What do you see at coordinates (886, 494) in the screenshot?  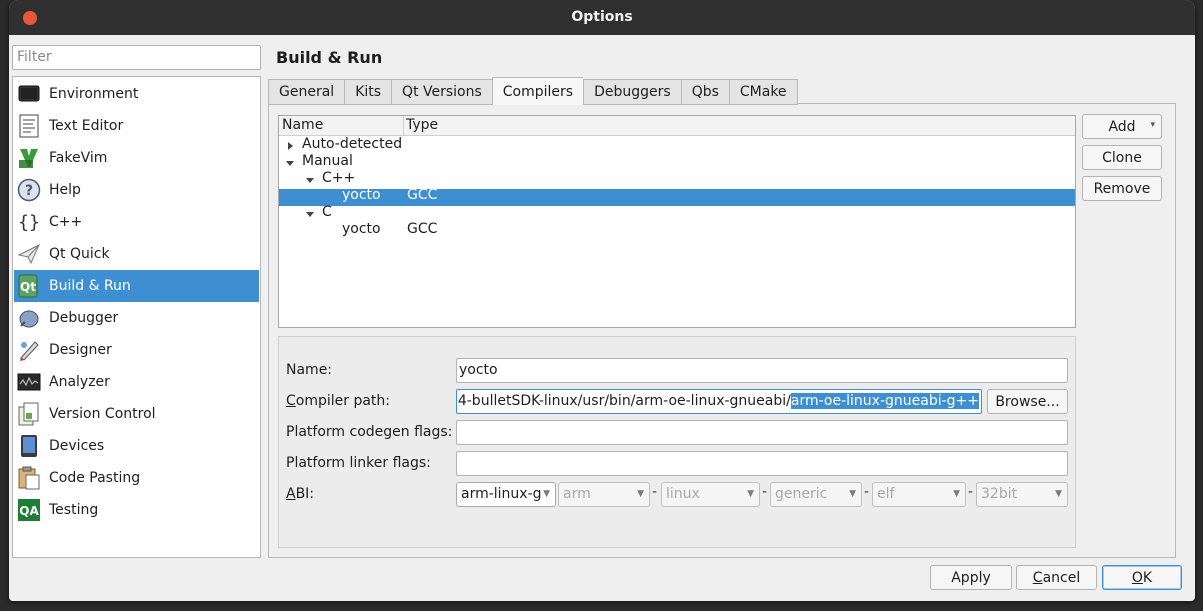 I see `combo-value: elf` at bounding box center [886, 494].